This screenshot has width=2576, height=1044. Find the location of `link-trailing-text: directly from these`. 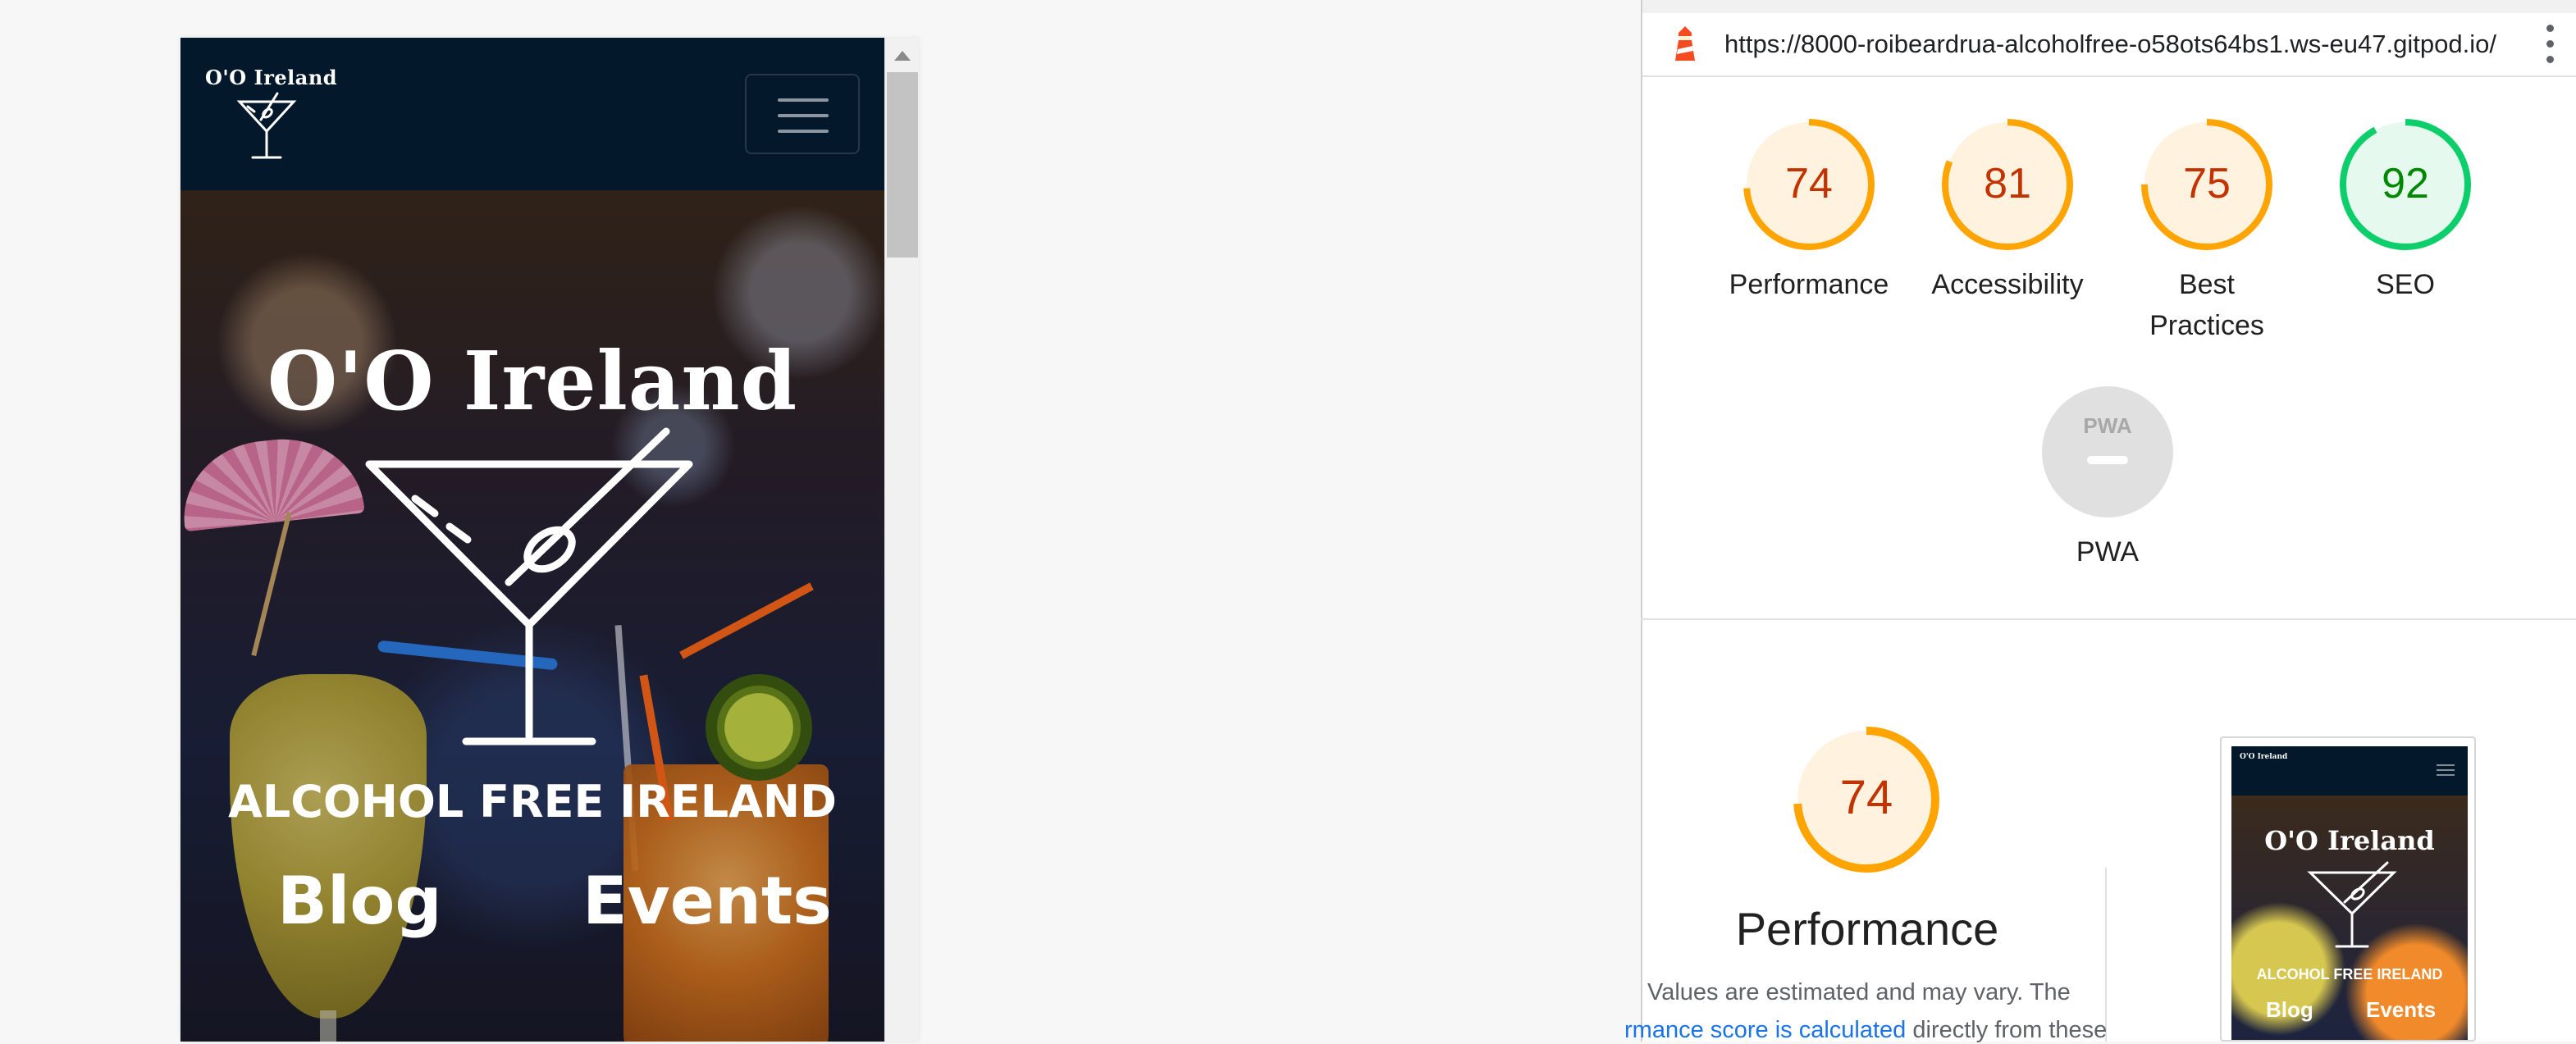

link-trailing-text: directly from these is located at coordinates (2007, 1030).